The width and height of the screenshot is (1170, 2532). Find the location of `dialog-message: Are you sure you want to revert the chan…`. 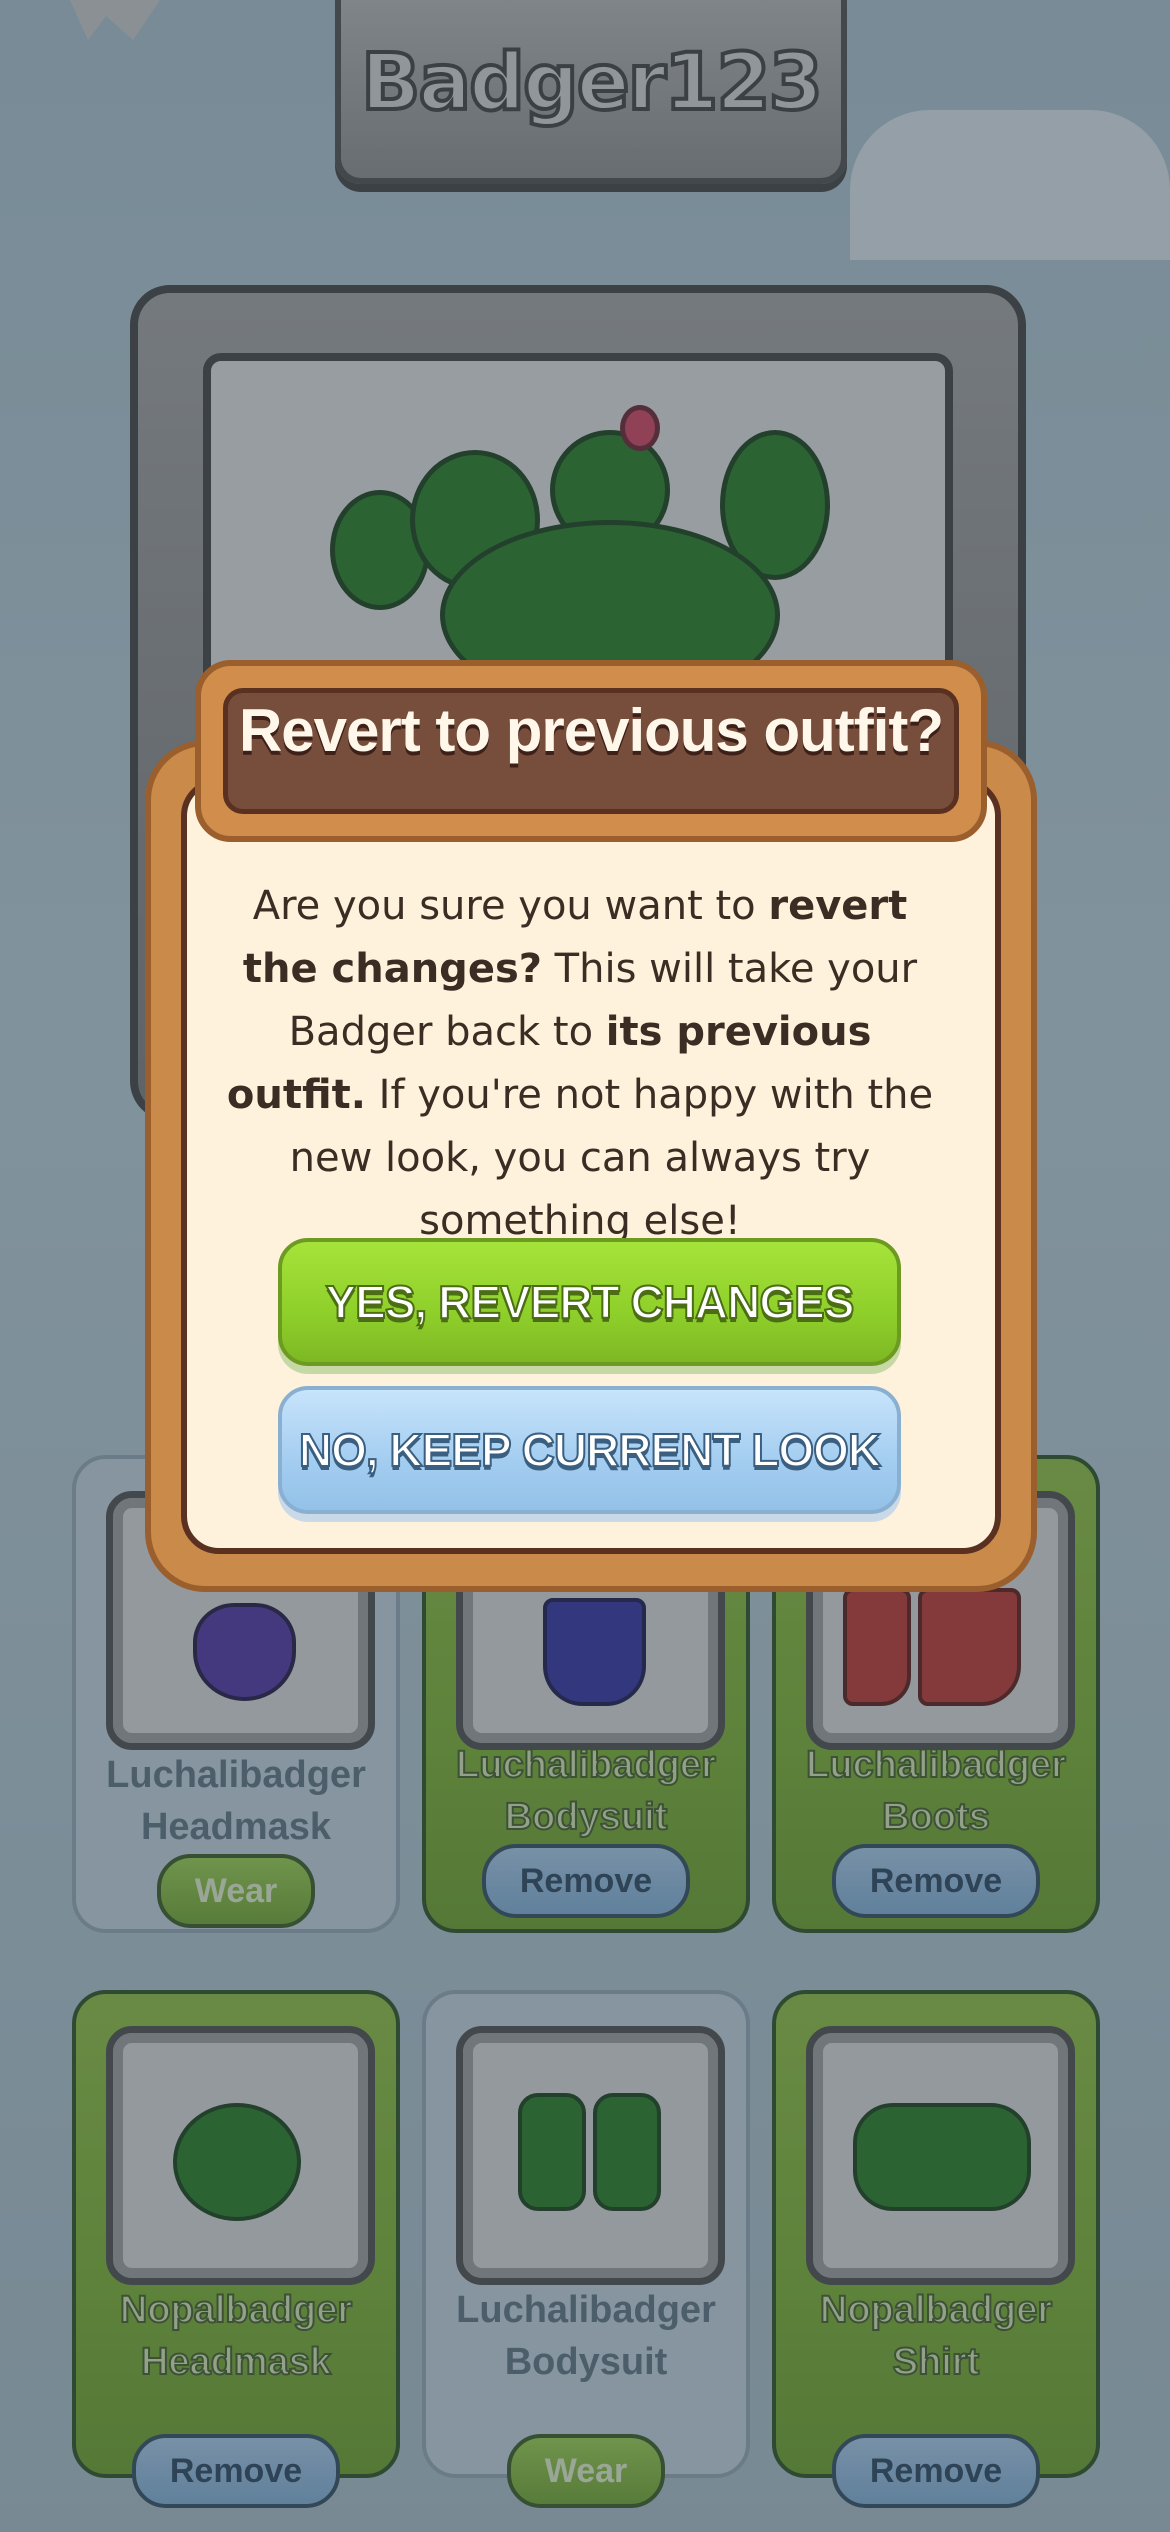

dialog-message: Are you sure you want to revert the chan… is located at coordinates (580, 1064).